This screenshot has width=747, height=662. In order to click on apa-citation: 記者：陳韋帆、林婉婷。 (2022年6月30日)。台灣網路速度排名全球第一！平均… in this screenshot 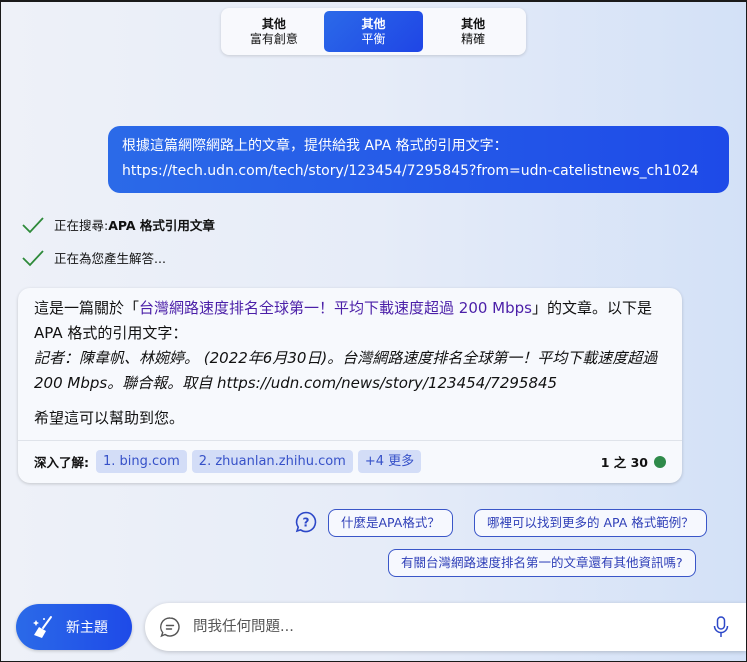, I will do `click(346, 370)`.